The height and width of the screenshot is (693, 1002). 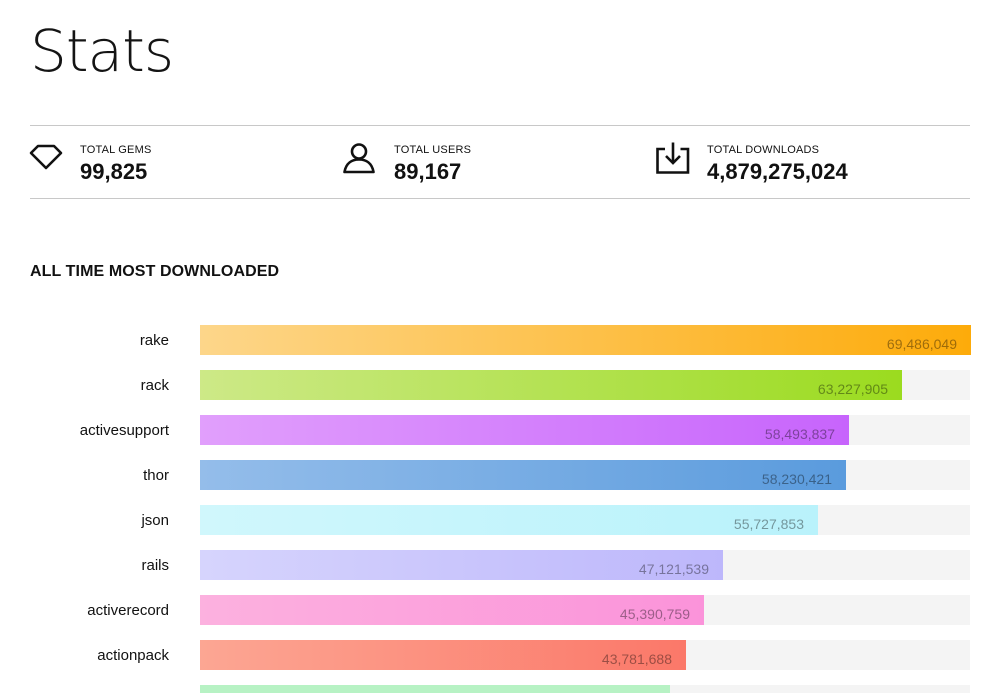 I want to click on category-label-json: json, so click(x=154, y=520).